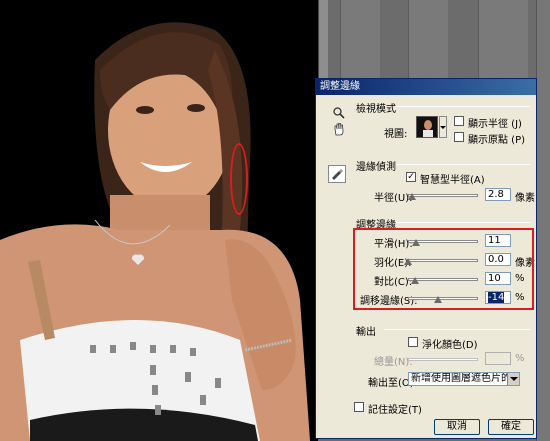 Image resolution: width=550 pixels, height=441 pixels. Describe the element at coordinates (513, 379) in the screenshot. I see `chevron-down-icon` at that location.